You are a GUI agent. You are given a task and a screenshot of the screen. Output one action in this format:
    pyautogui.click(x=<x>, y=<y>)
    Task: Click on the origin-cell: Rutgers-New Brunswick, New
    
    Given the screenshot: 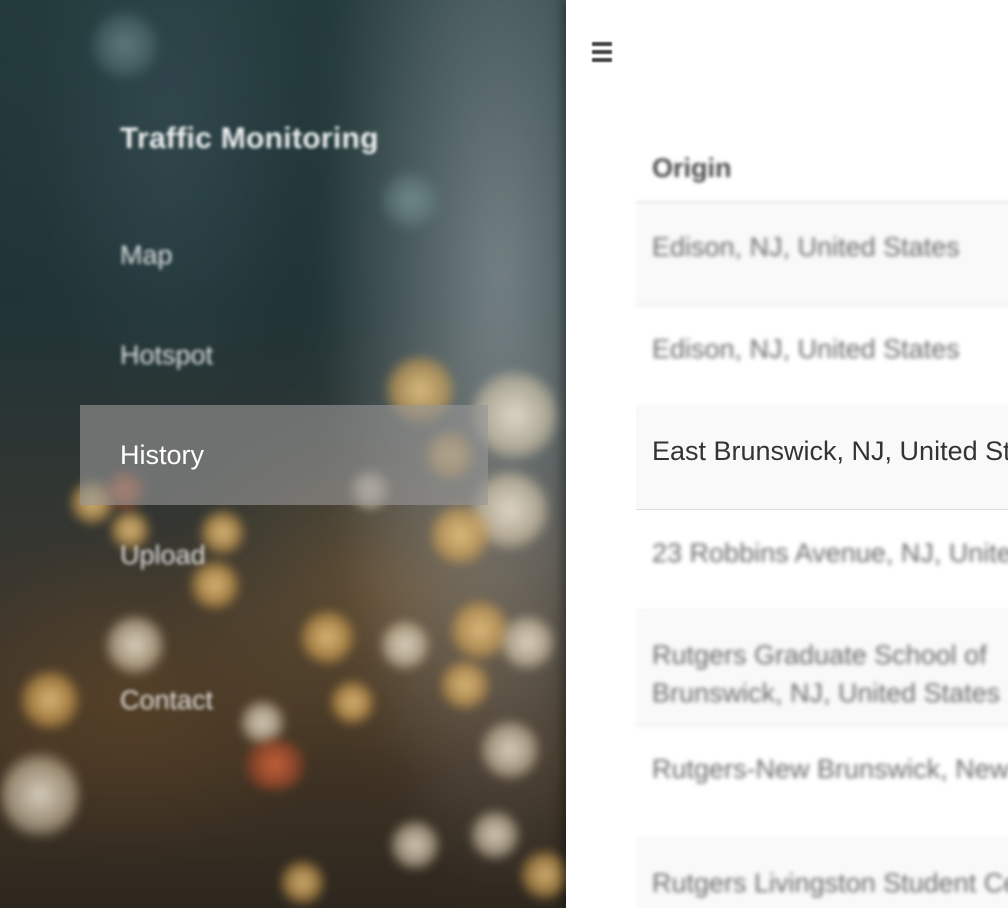 What is the action you would take?
    pyautogui.click(x=830, y=769)
    